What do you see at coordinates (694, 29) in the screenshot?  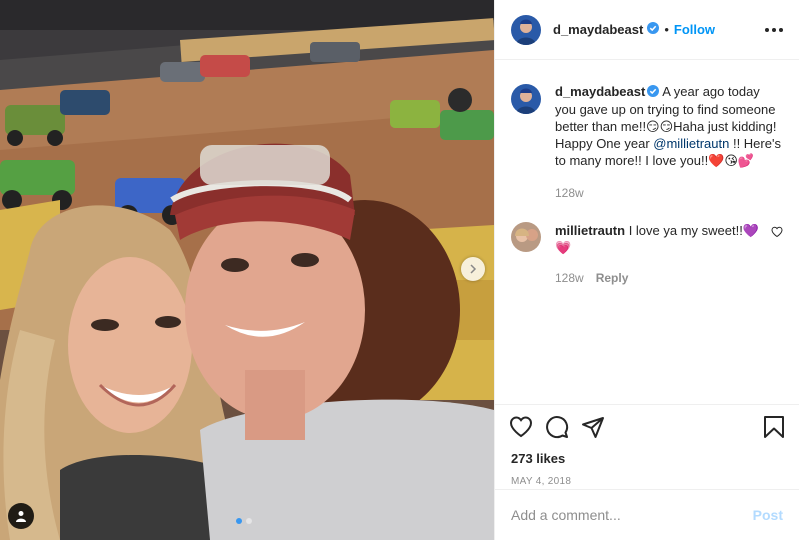 I see `follow-button: Follow` at bounding box center [694, 29].